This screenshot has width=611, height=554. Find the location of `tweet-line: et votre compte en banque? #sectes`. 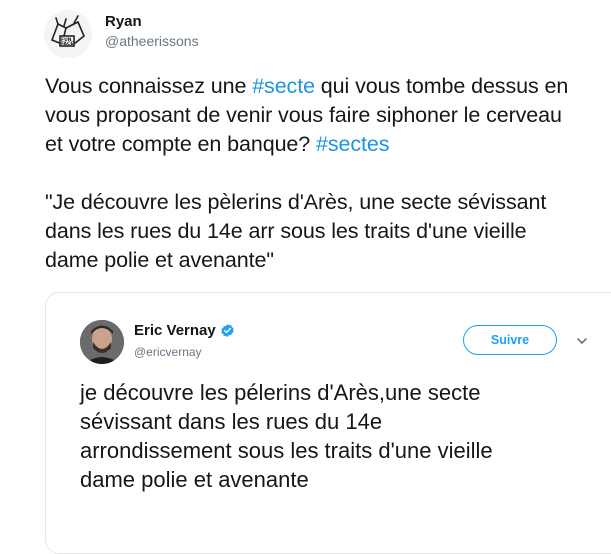

tweet-line: et votre compte en banque? #sectes is located at coordinates (325, 144).